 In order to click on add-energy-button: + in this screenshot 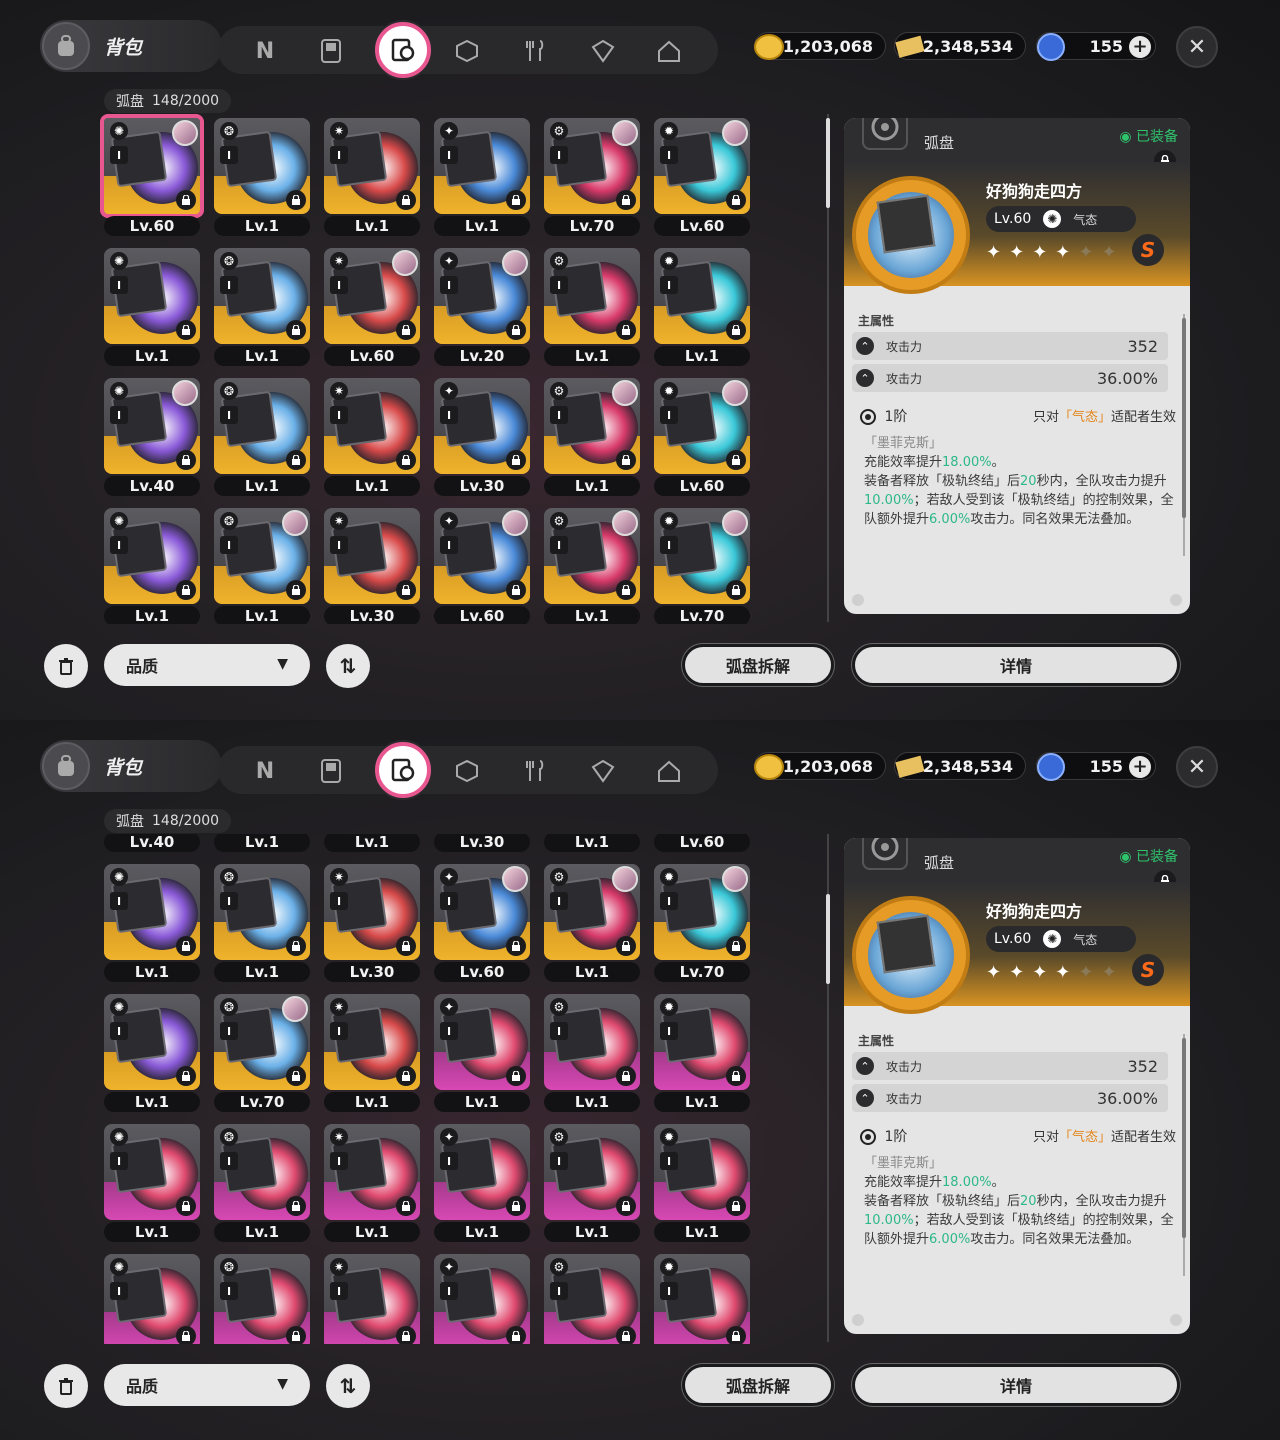, I will do `click(1140, 47)`.